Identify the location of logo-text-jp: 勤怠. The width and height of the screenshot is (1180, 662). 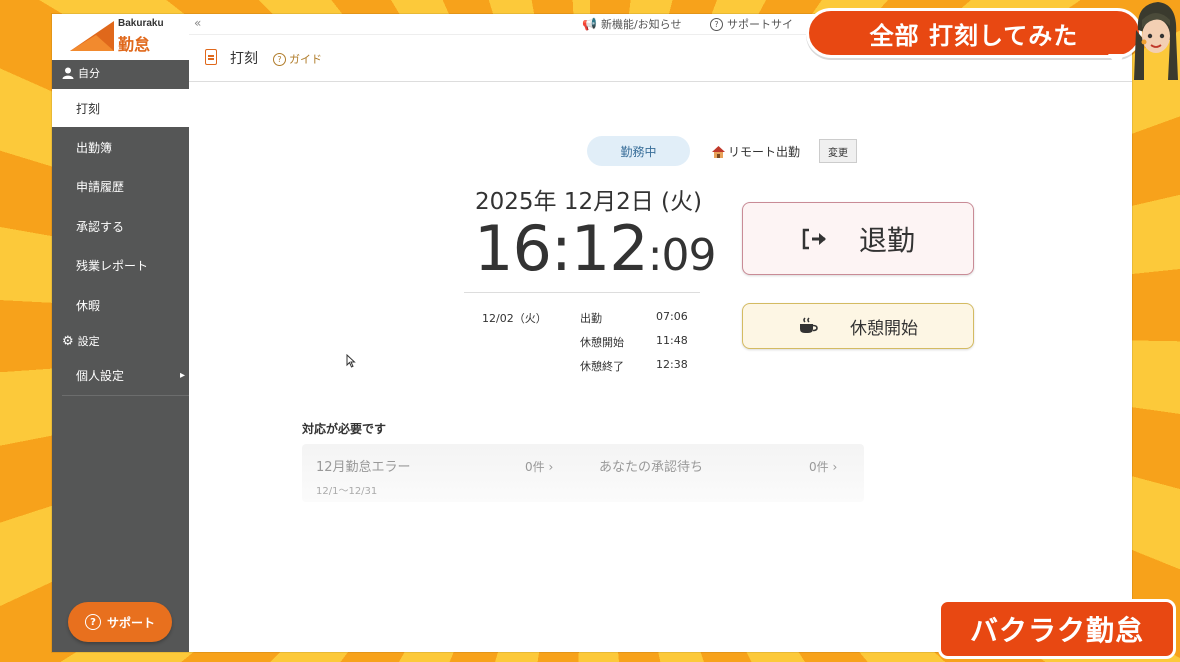
(134, 44).